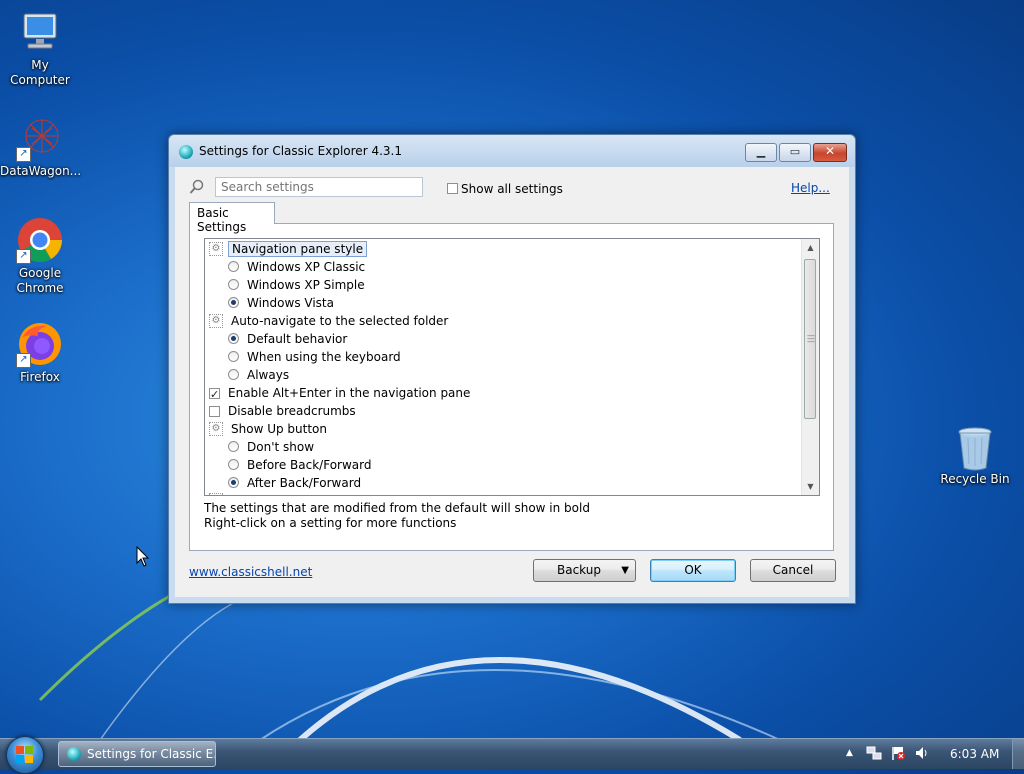  Describe the element at coordinates (974, 754) in the screenshot. I see `system-clock: 6:03 AM` at that location.